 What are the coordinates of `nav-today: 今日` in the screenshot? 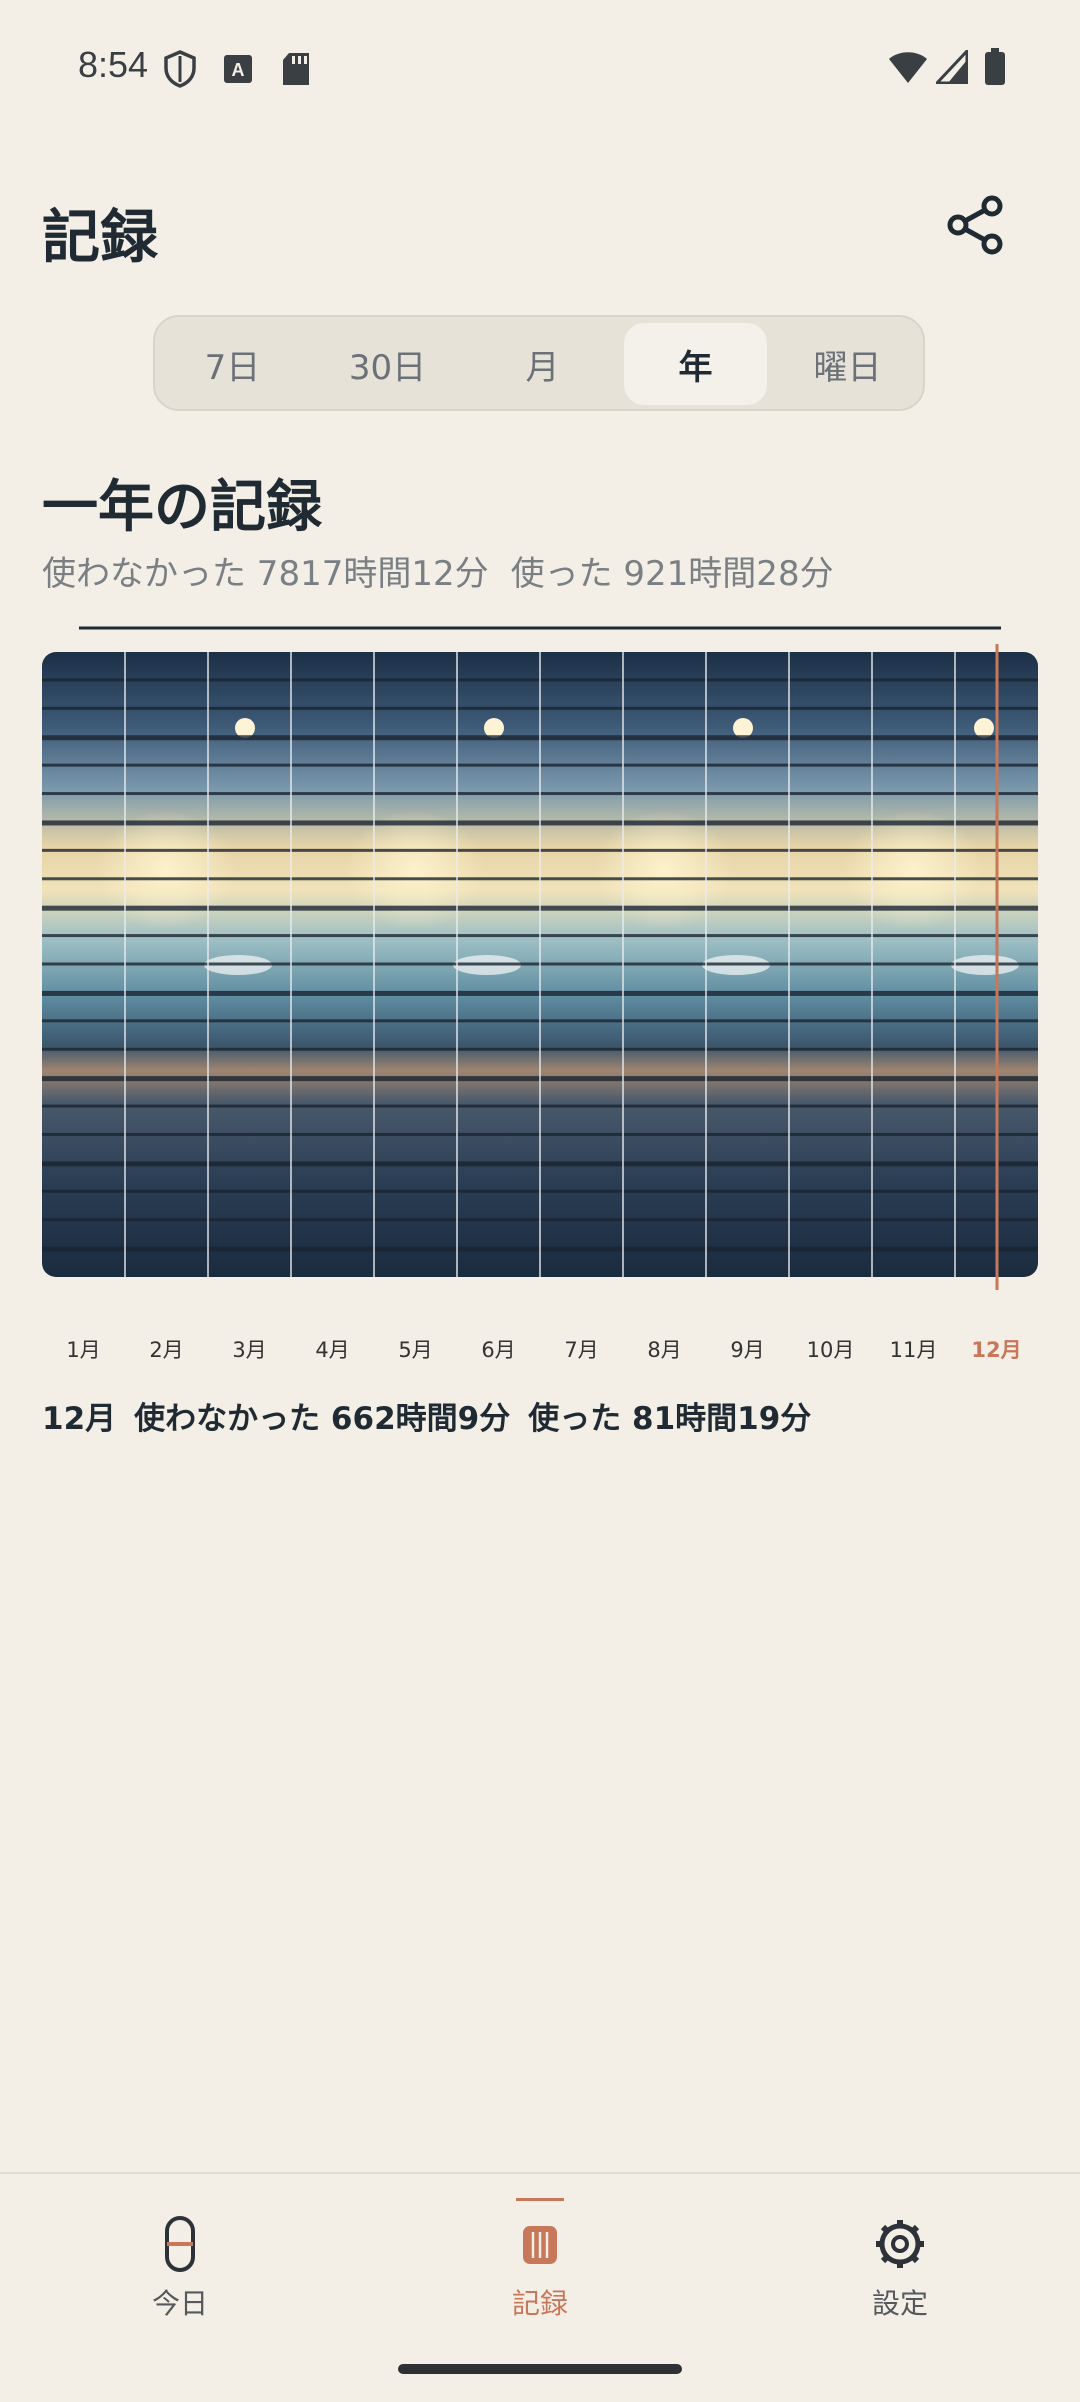 It's located at (180, 2264).